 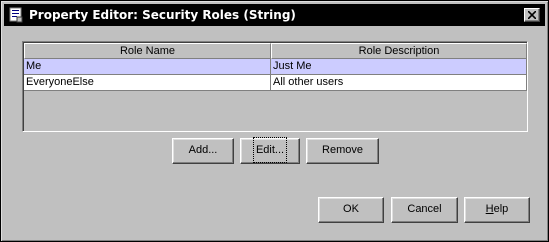 I want to click on table-row: EveryoneElse All other users, so click(x=275, y=83).